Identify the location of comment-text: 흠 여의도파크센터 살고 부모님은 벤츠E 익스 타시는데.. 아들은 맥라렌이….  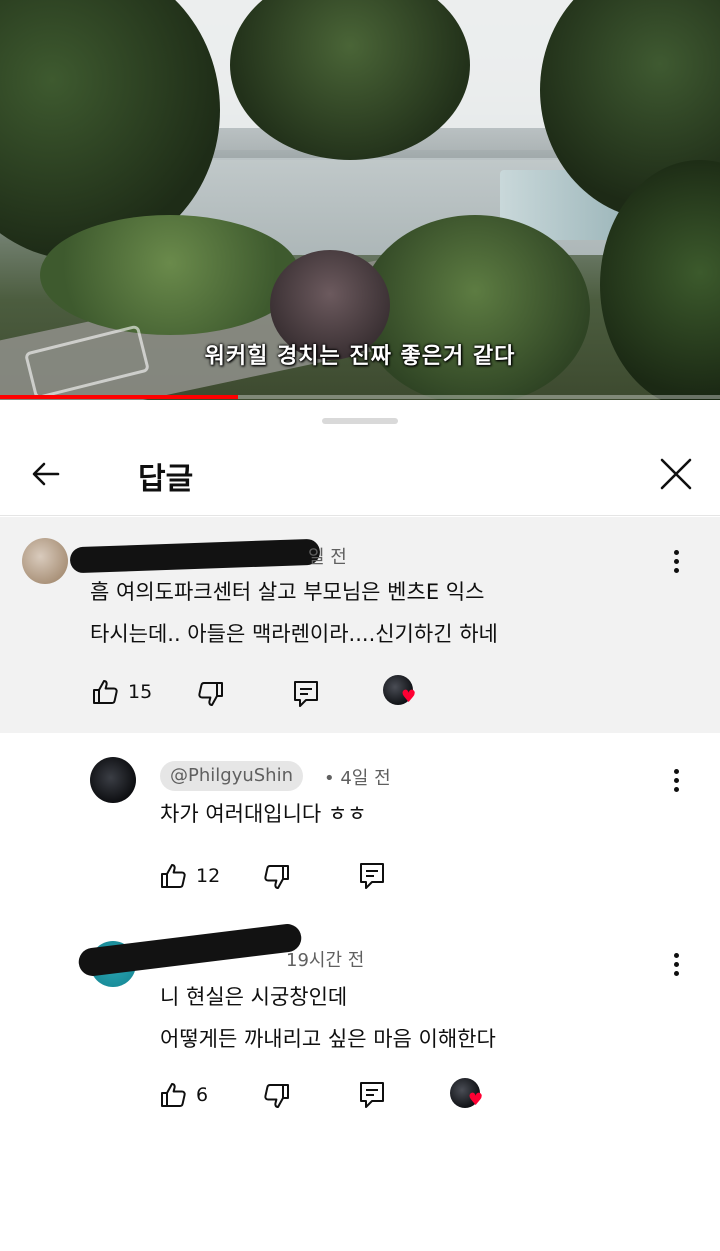
(294, 613).